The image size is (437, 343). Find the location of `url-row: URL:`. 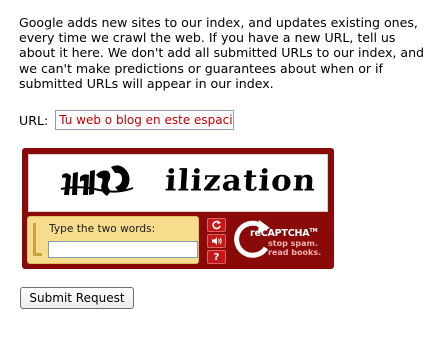

url-row: URL: is located at coordinates (127, 120).